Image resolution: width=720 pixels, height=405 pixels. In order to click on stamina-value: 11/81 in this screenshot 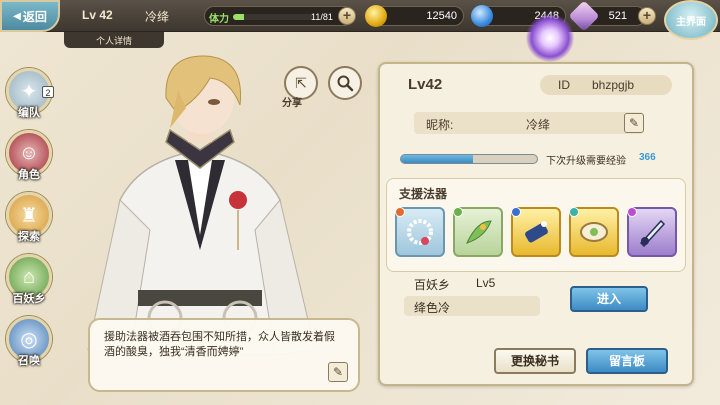, I will do `click(322, 17)`.